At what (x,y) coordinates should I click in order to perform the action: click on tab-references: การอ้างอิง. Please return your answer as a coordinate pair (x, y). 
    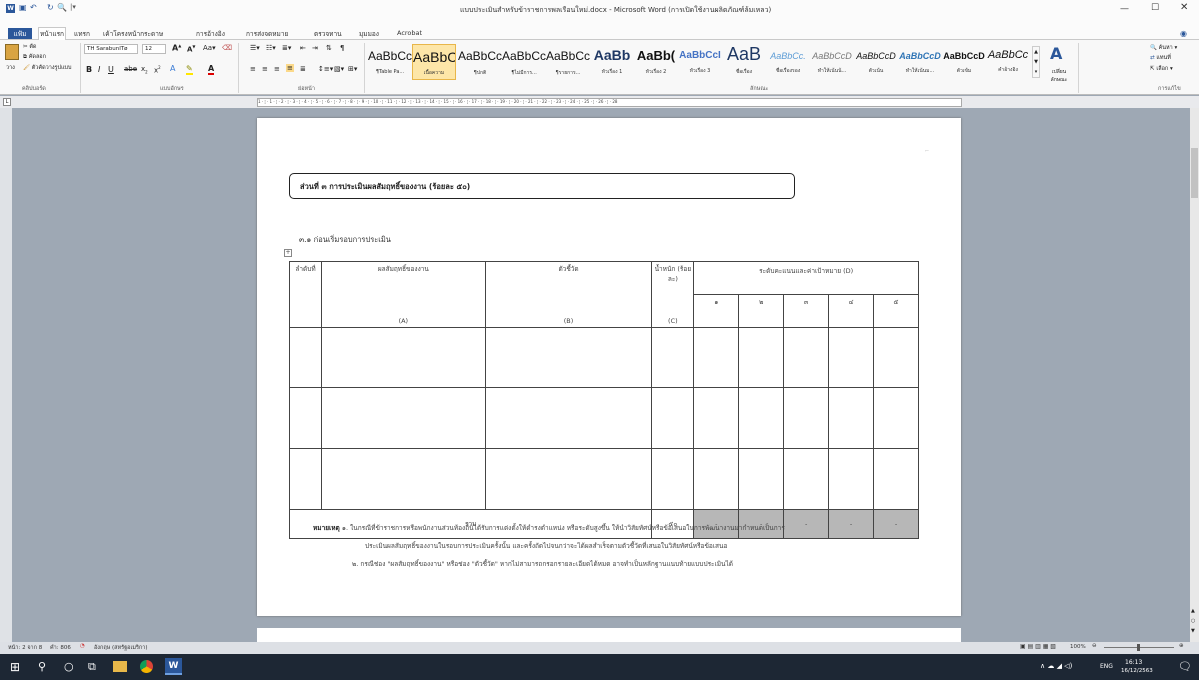
    Looking at the image, I should click on (210, 34).